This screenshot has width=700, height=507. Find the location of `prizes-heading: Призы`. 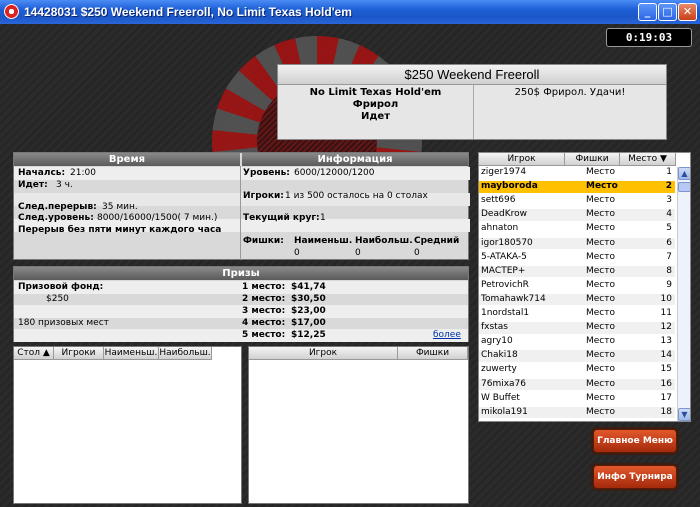

prizes-heading: Призы is located at coordinates (241, 273).